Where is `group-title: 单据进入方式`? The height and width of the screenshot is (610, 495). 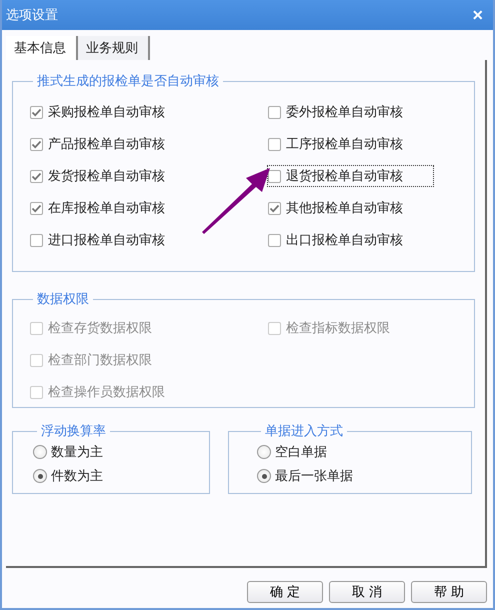
group-title: 单据进入方式 is located at coordinates (304, 431).